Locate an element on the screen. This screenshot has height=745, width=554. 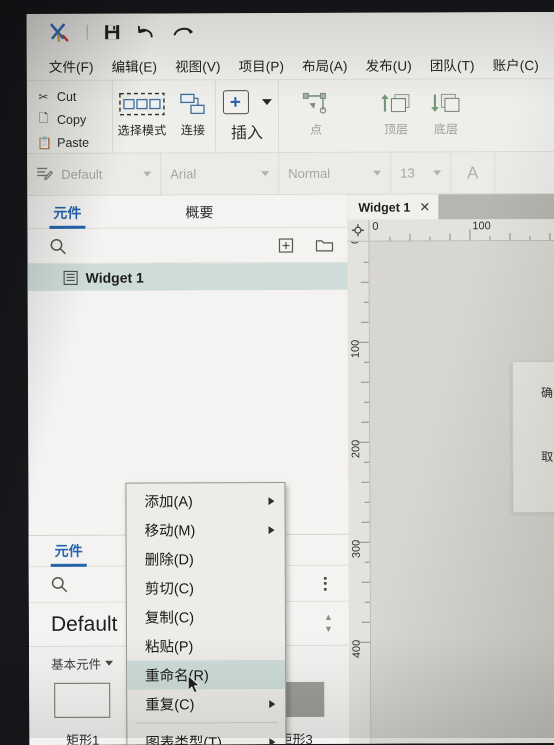
close-icon: ✕ is located at coordinates (424, 207).